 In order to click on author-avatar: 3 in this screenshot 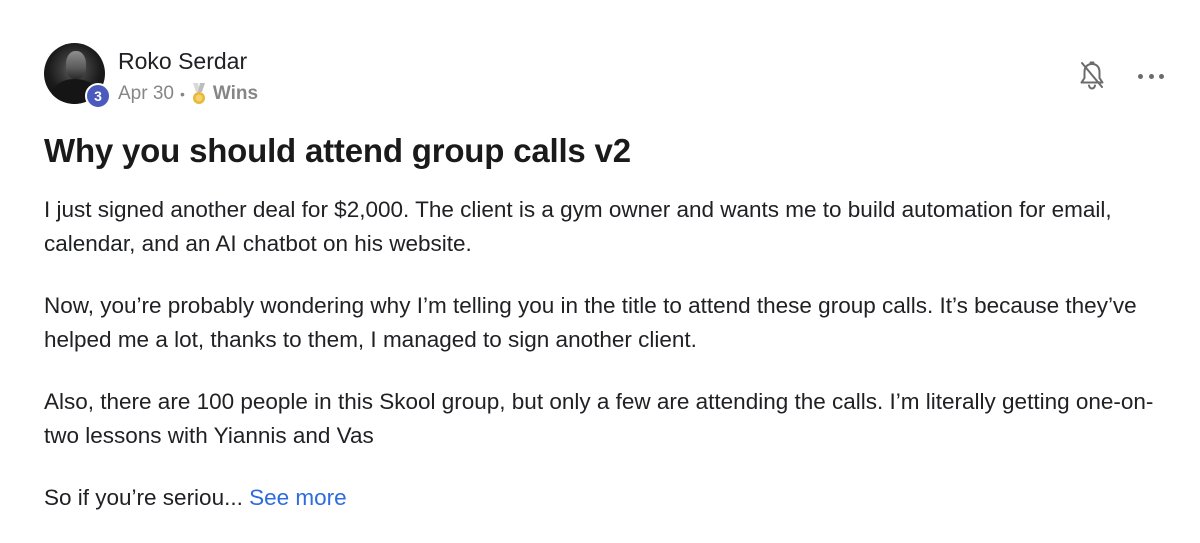, I will do `click(77, 76)`.